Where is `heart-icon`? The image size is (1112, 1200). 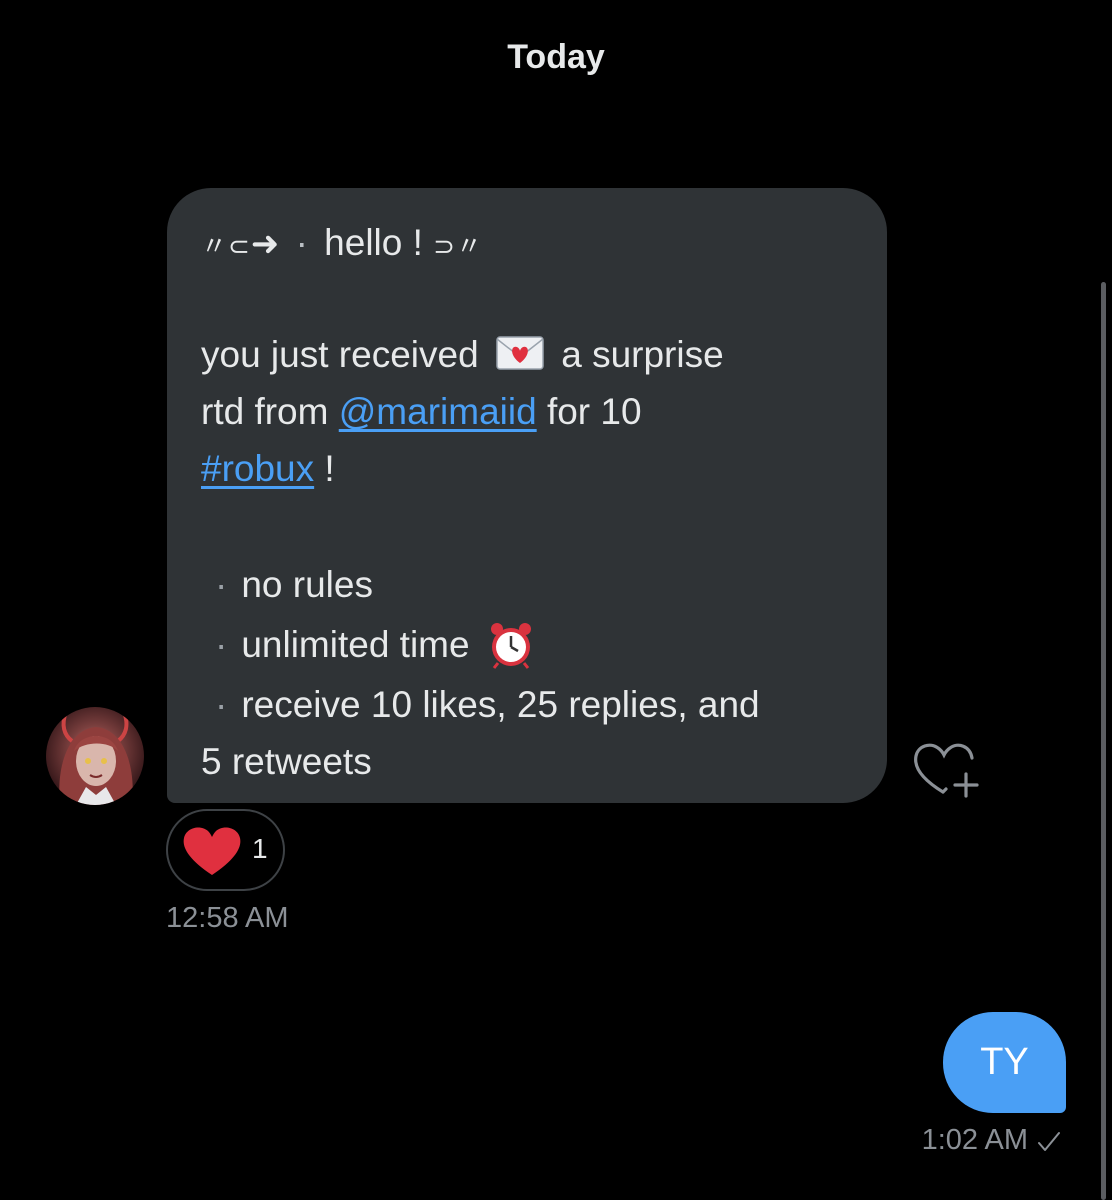 heart-icon is located at coordinates (212, 851).